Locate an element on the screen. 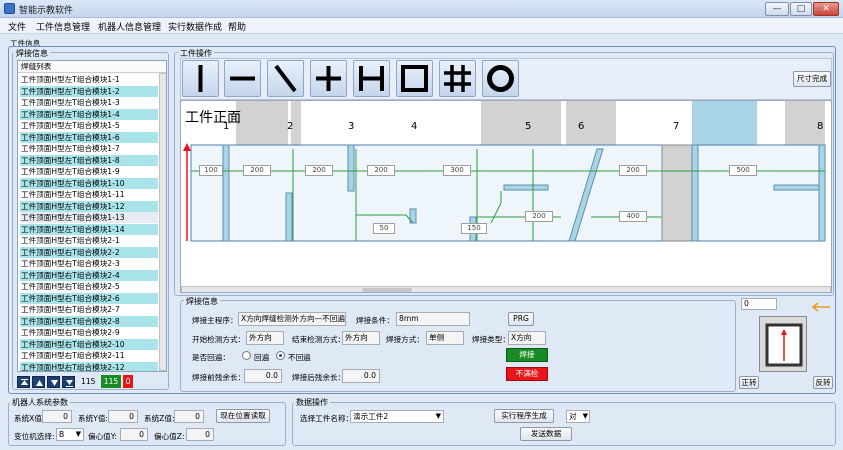 This screenshot has height=450, width=843. end-detect-field: 外方向 is located at coordinates (361, 338).